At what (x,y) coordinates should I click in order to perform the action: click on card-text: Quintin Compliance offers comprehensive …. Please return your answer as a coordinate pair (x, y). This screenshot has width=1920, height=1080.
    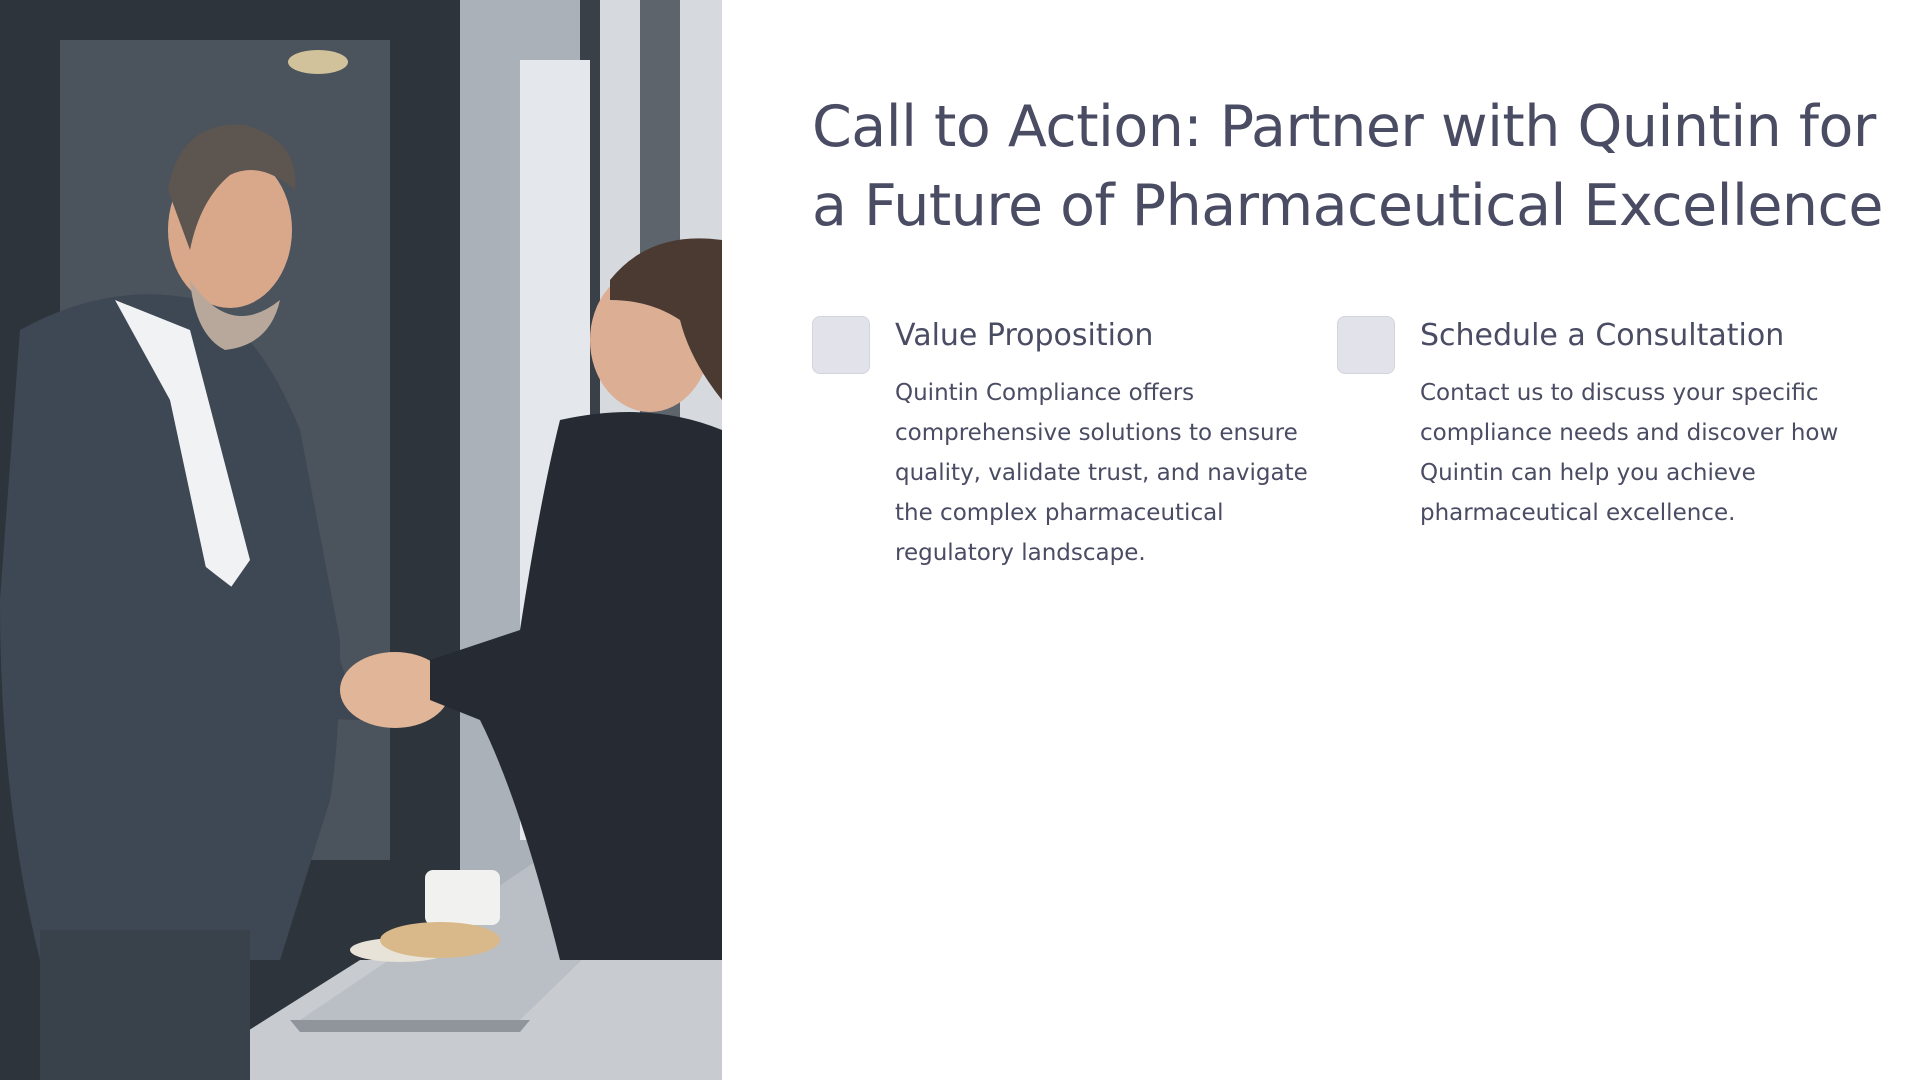
    Looking at the image, I should click on (1101, 473).